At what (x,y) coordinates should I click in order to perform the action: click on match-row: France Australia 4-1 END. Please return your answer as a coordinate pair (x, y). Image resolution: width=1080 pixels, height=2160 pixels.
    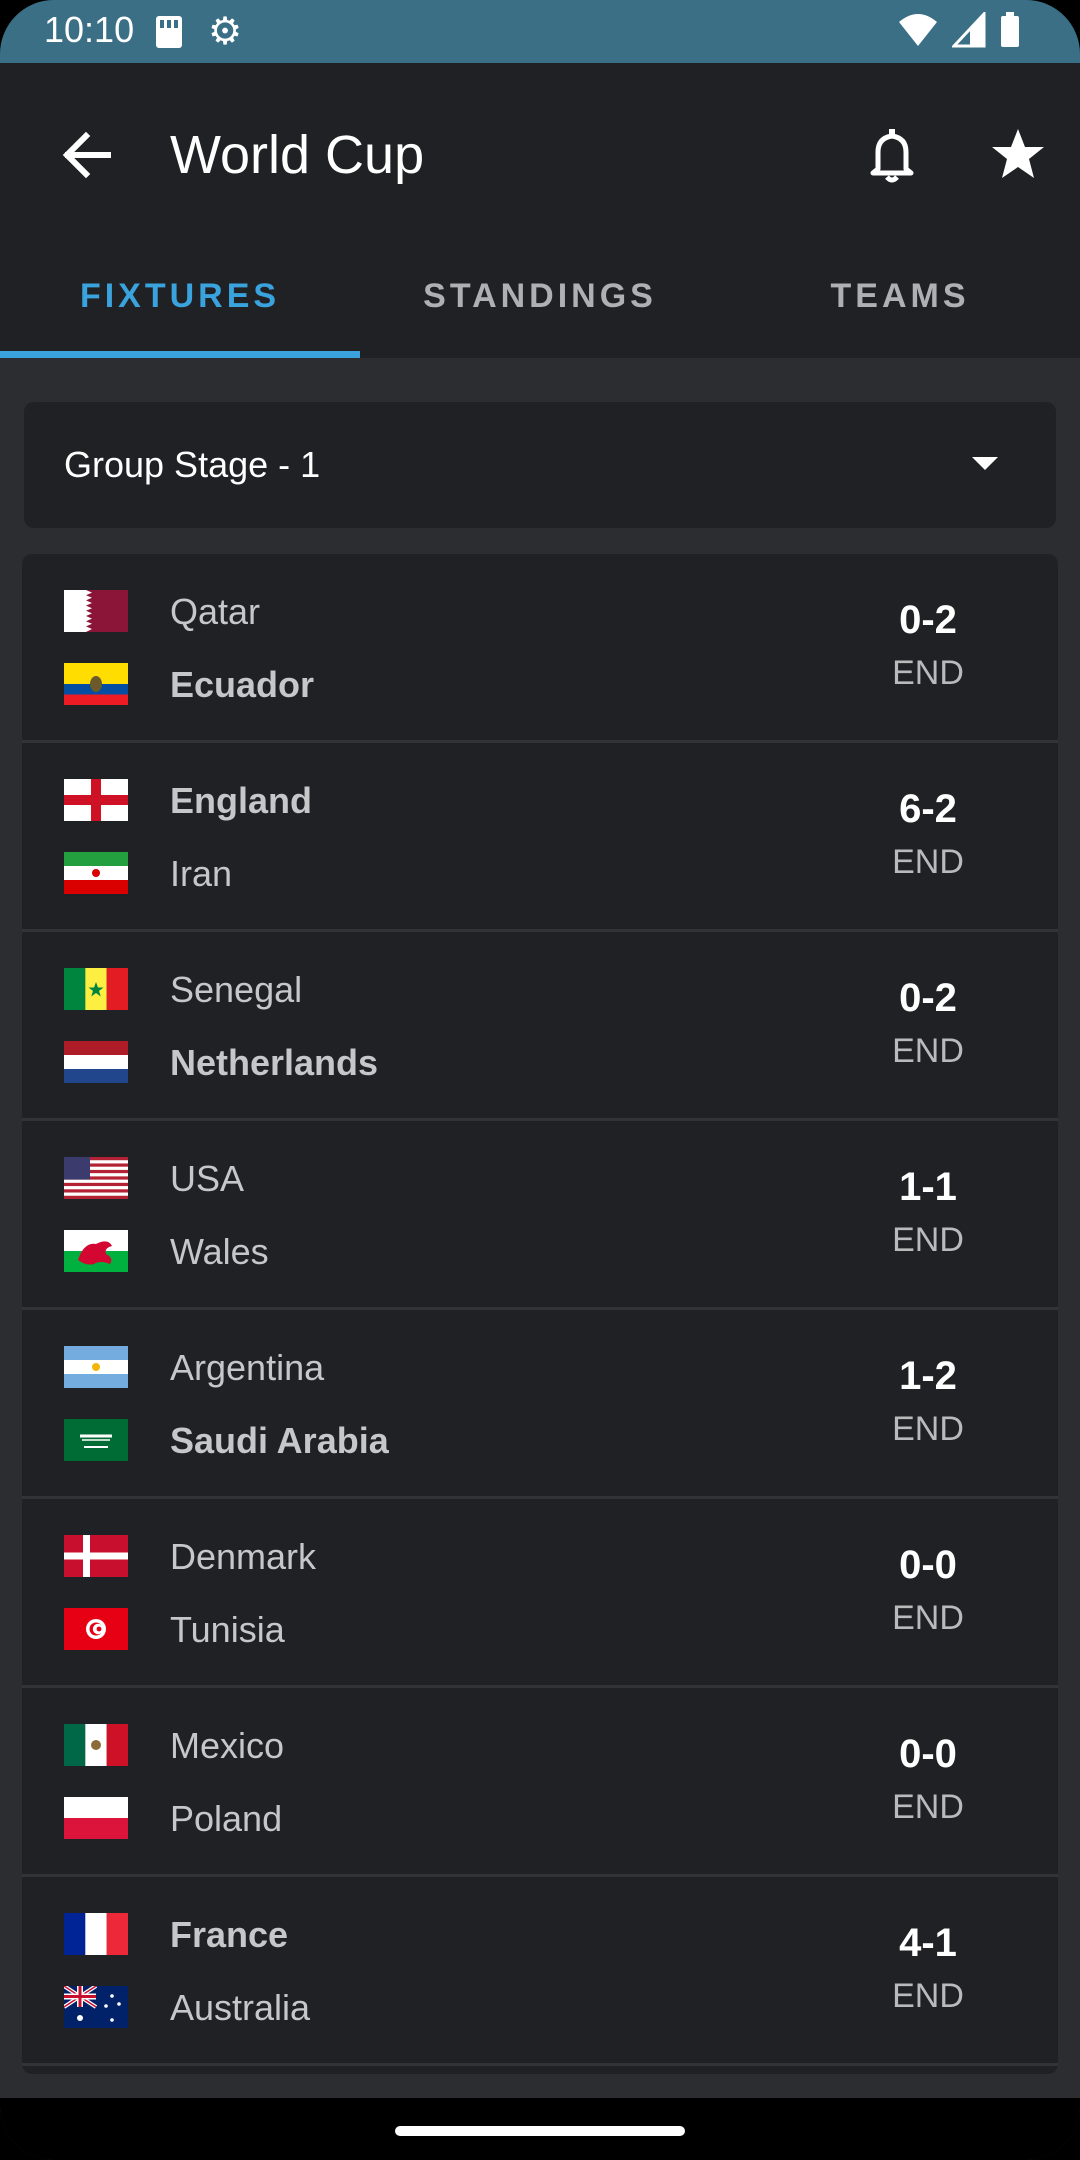
    Looking at the image, I should click on (540, 1971).